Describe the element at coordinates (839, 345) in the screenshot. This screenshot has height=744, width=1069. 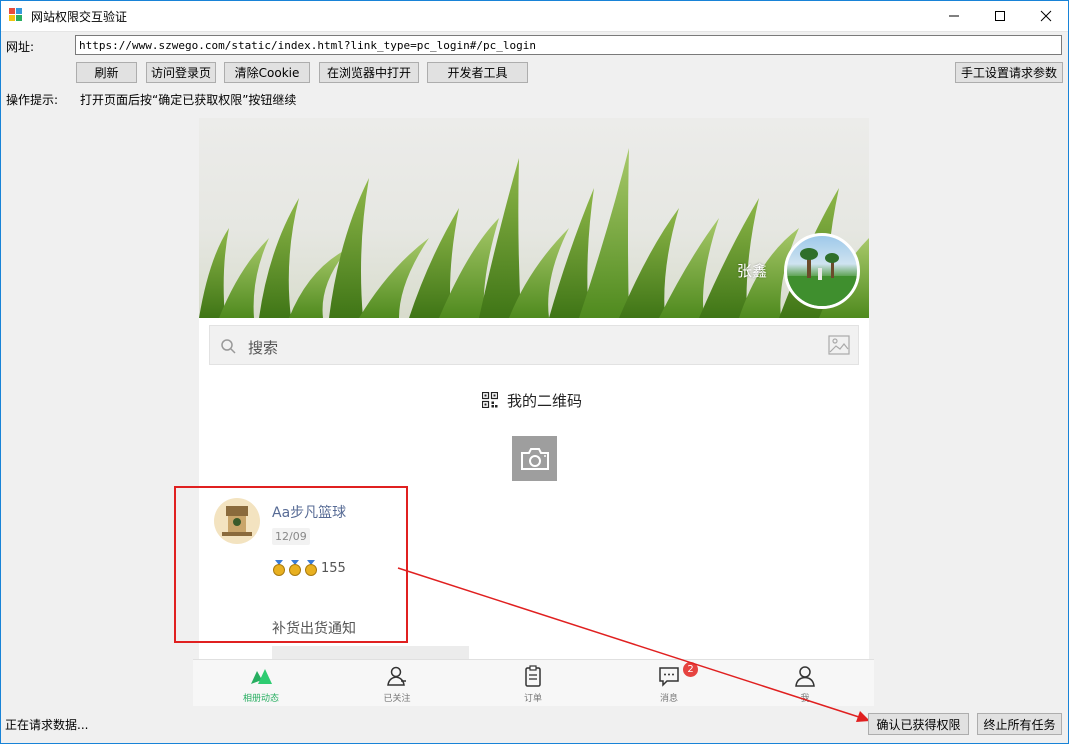
I see `image-search-icon` at that location.